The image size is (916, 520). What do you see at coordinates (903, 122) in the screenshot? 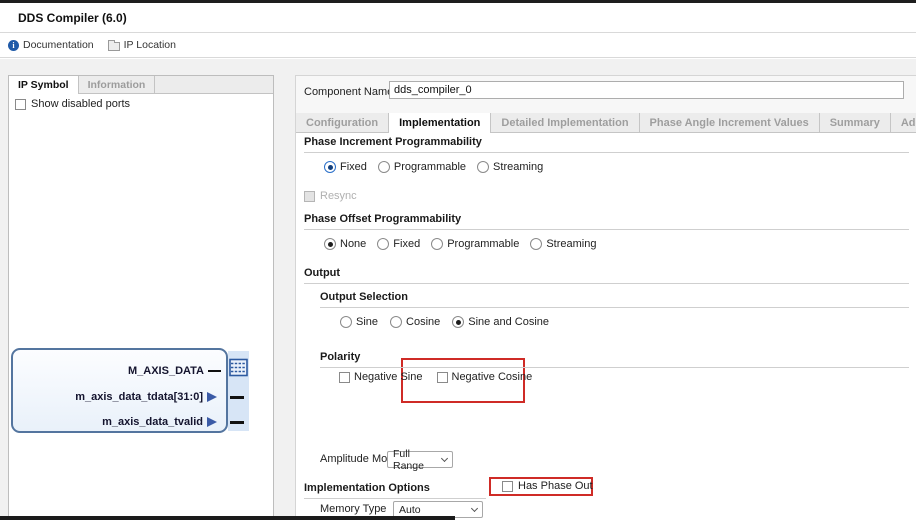
I see `tab-additional-summary: Additional Summary` at bounding box center [903, 122].